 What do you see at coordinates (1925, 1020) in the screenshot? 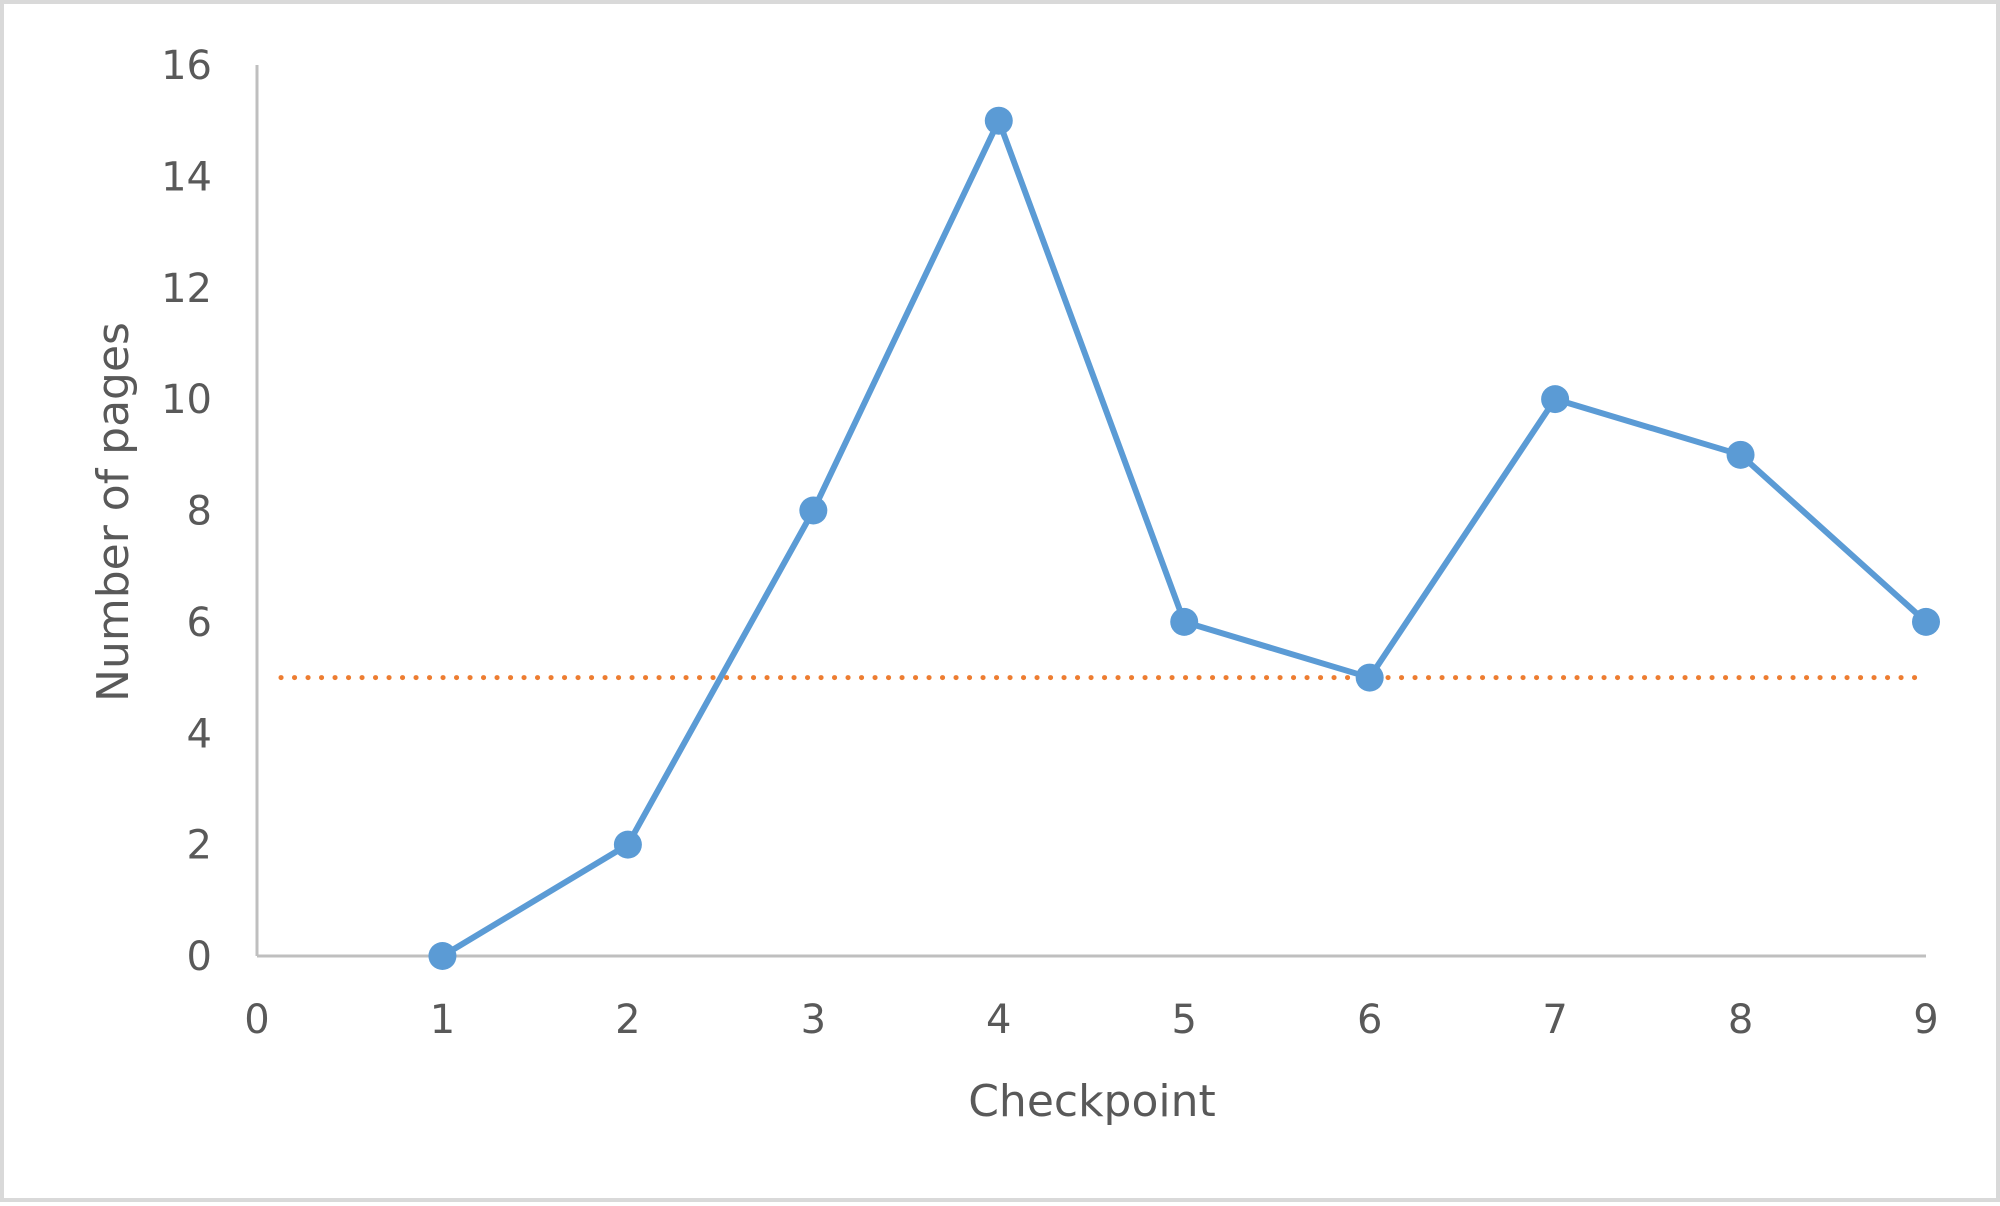
I see `x-tick-label: 9` at bounding box center [1925, 1020].